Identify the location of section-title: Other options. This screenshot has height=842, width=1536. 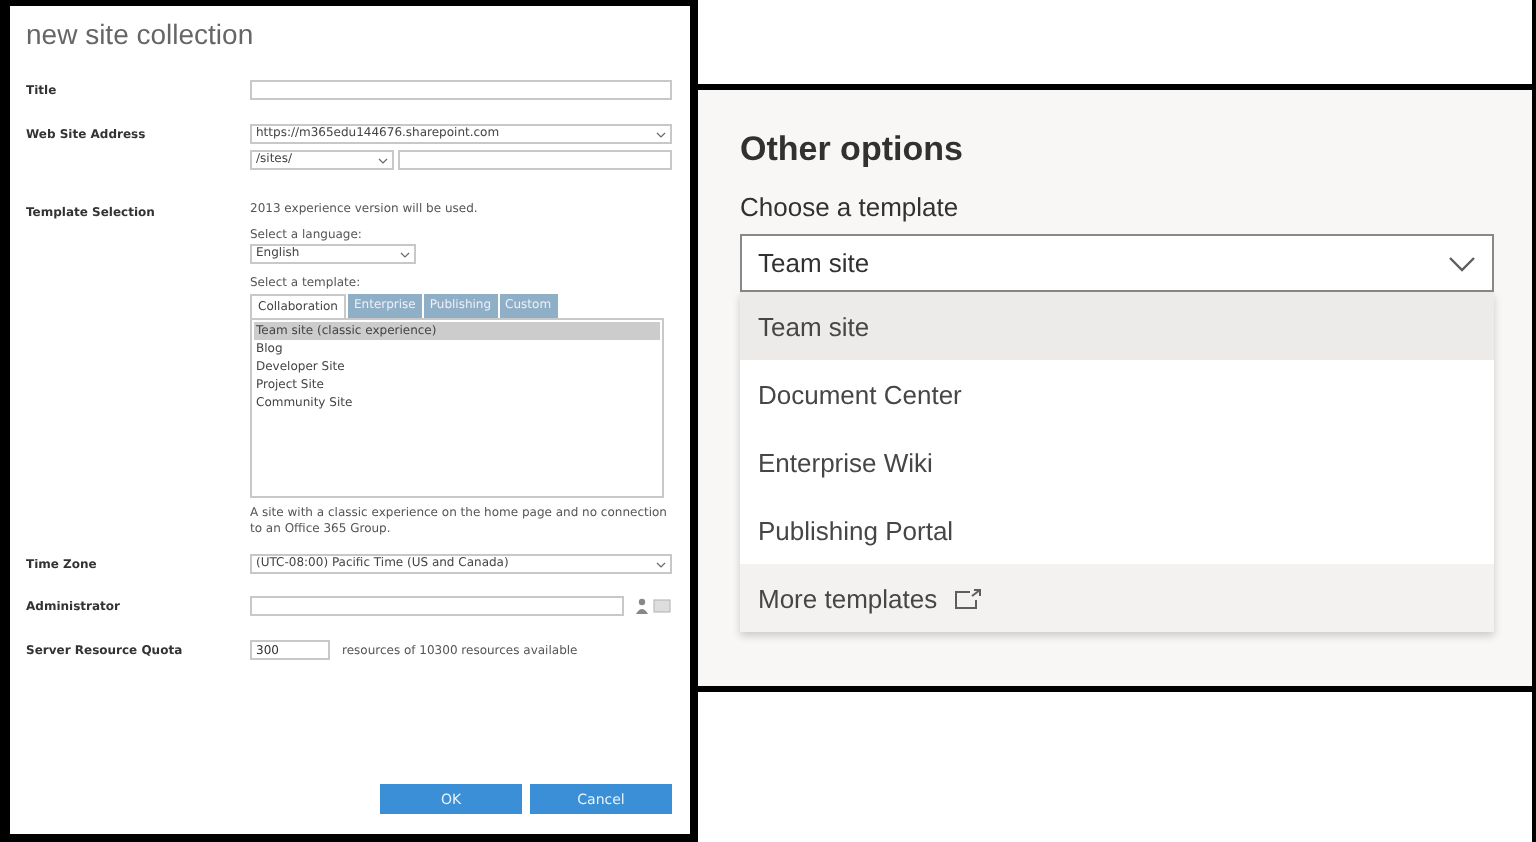
(852, 150).